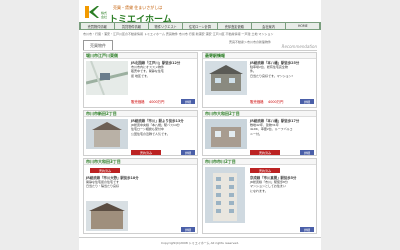  I want to click on section-header: 売買物件 Recommendation, so click(200, 45).